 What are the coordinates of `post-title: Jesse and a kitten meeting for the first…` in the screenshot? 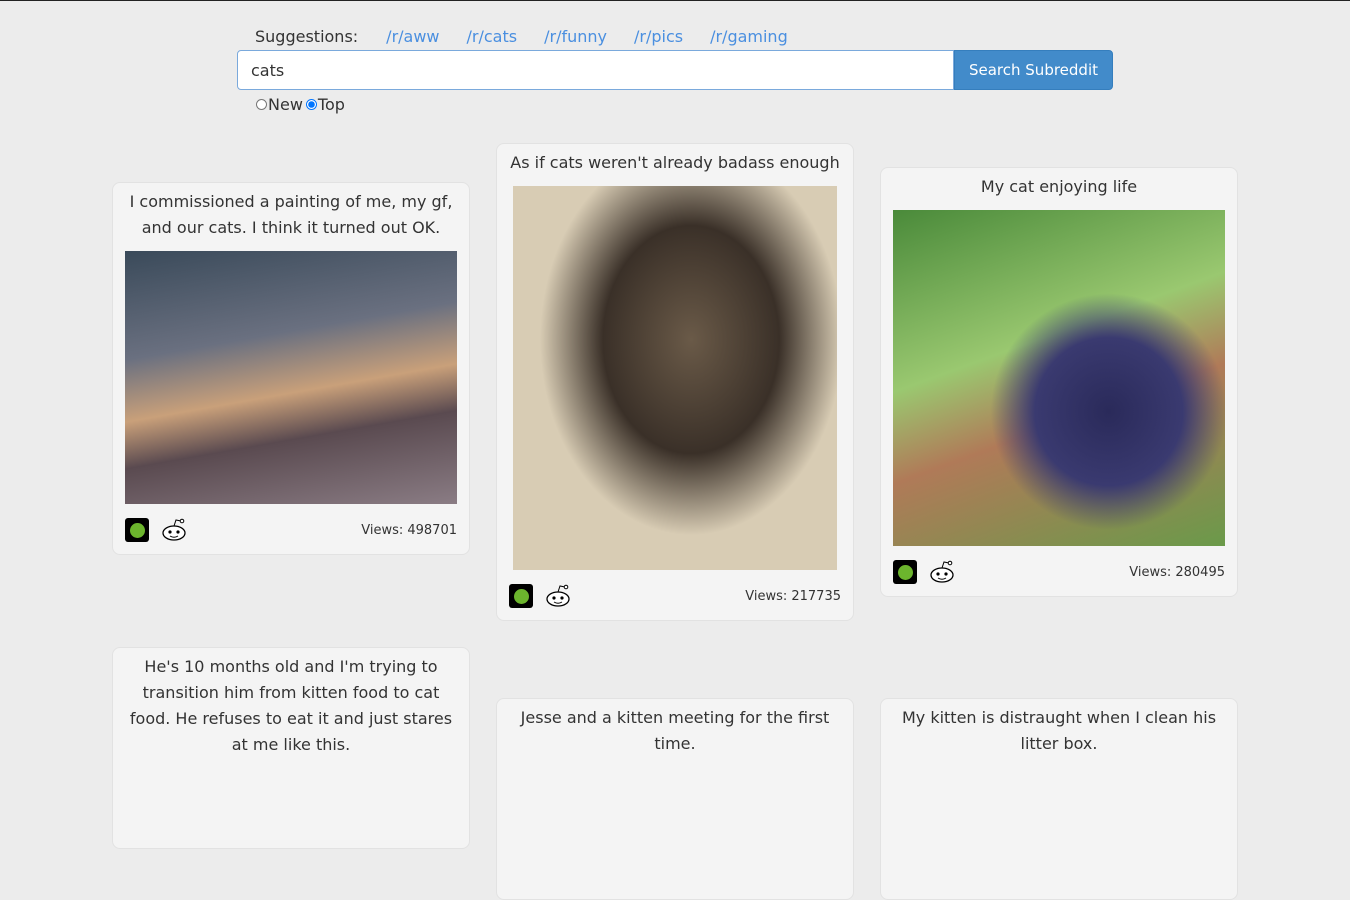 It's located at (675, 730).